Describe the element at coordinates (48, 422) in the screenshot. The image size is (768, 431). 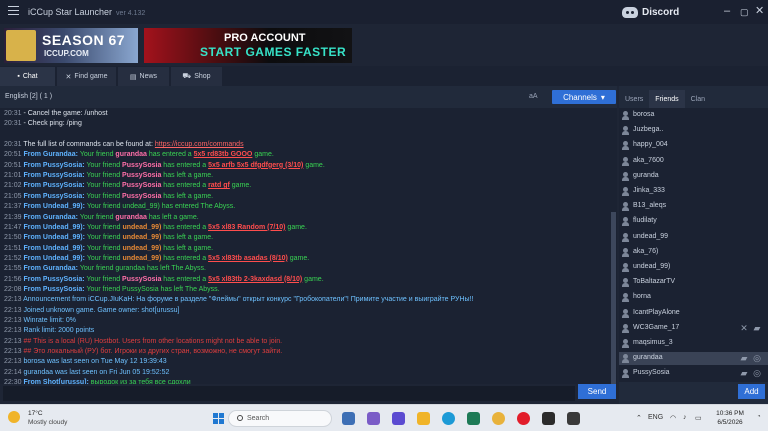
I see `weather-condition: Mostly cloudy` at that location.